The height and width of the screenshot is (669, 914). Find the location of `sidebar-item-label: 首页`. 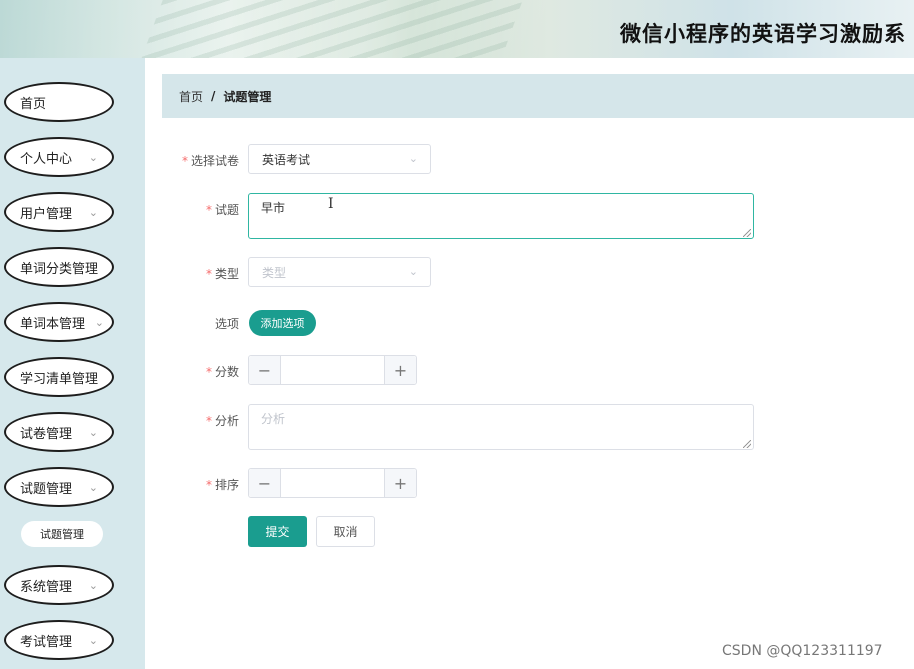

sidebar-item-label: 首页 is located at coordinates (33, 104).